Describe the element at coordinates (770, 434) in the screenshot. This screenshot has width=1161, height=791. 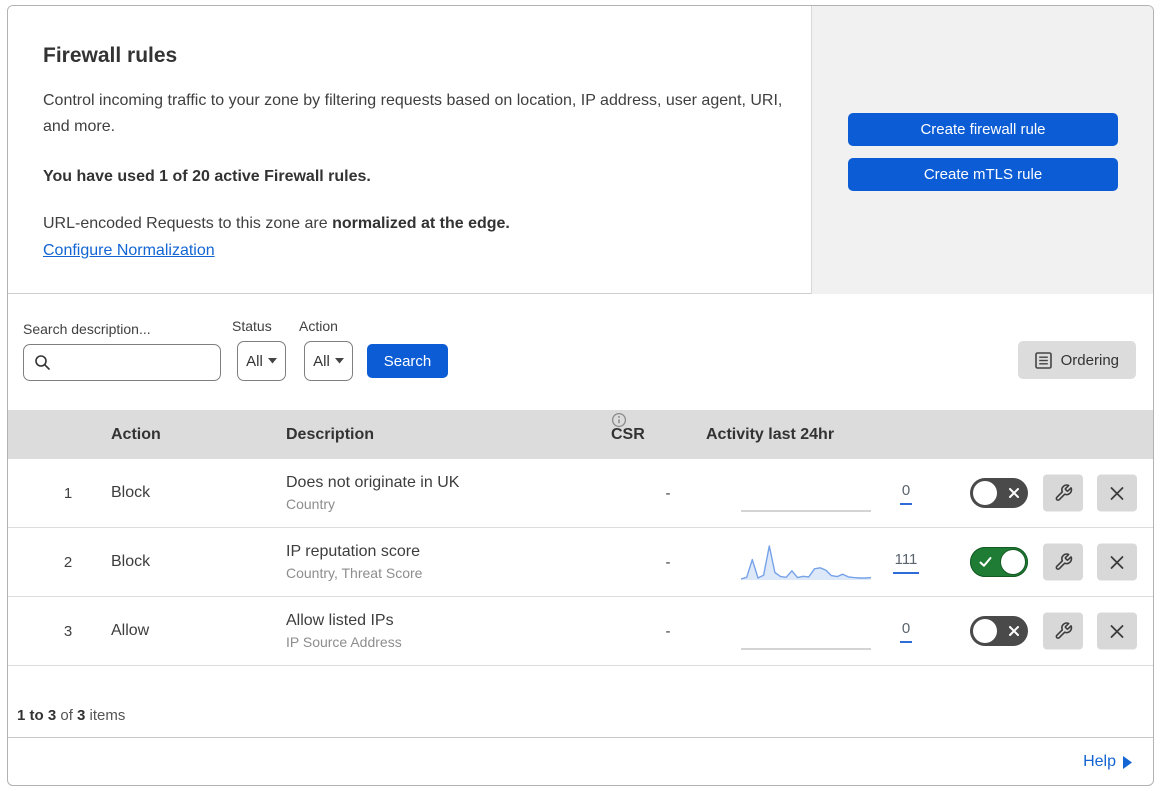
I see `column-activity: Activity last 24hr` at that location.